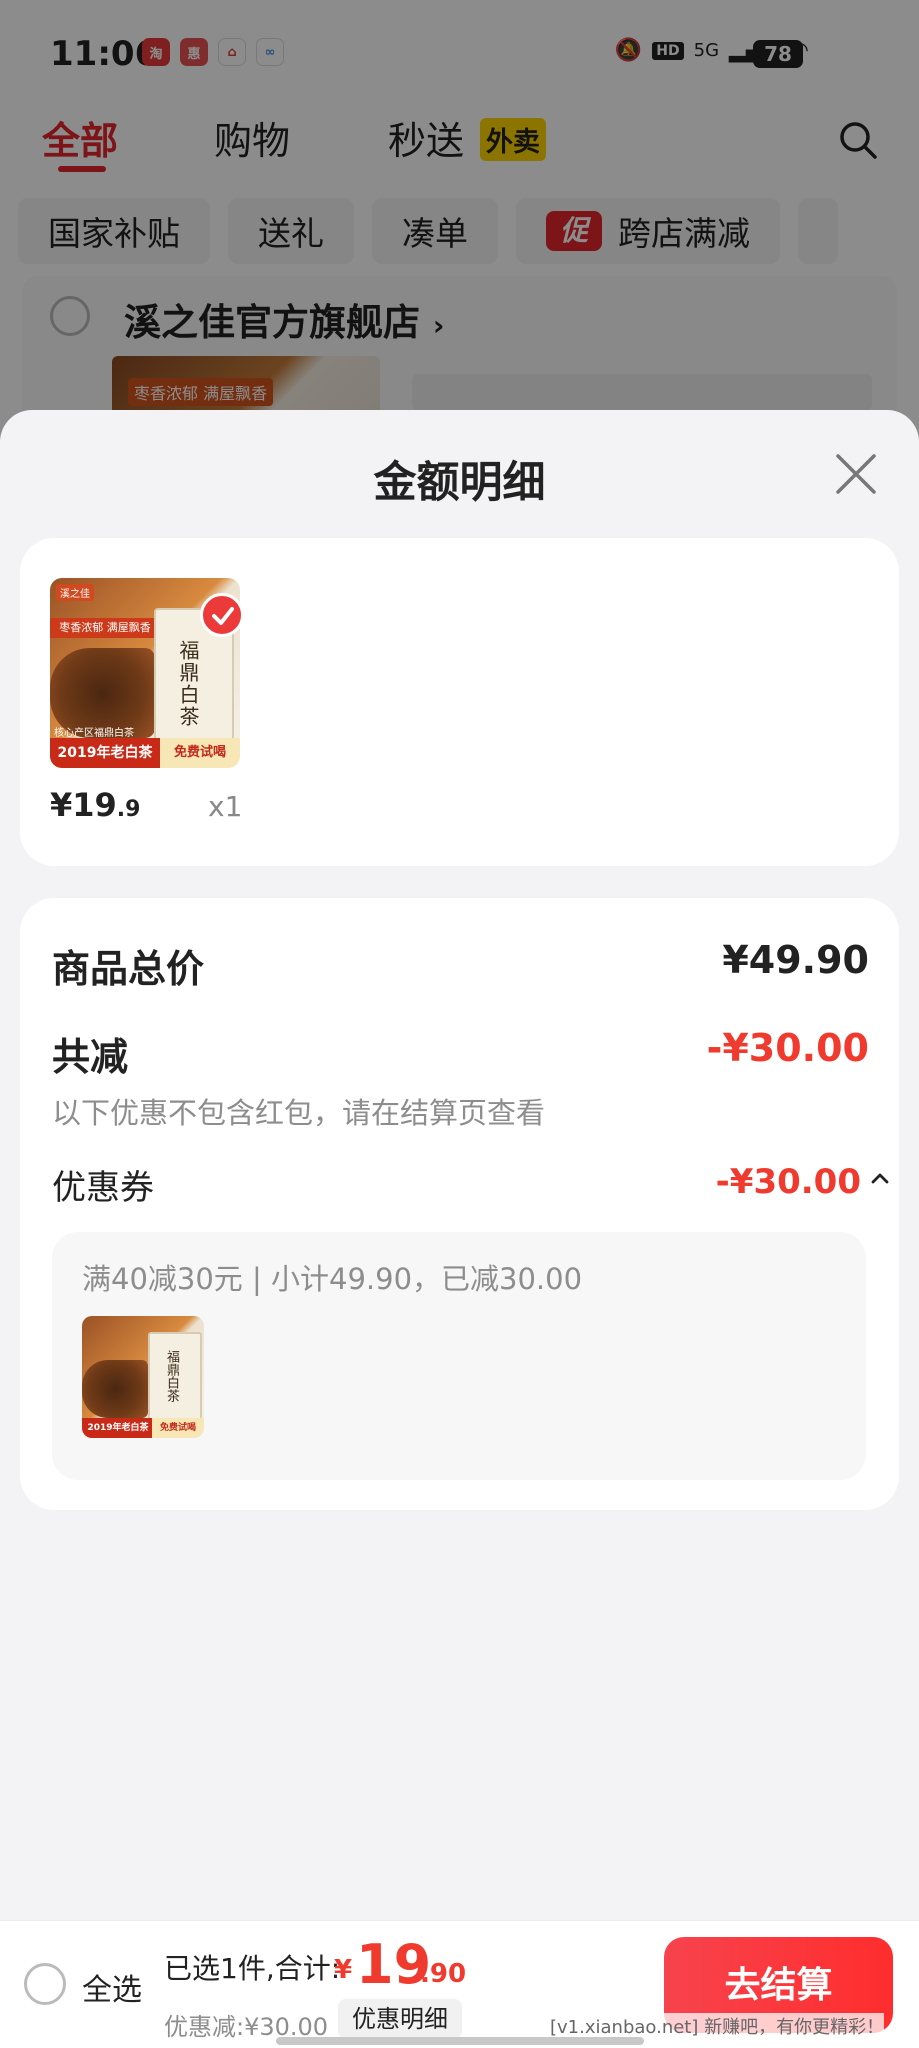 The height and width of the screenshot is (2048, 919). I want to click on tea-leaves-graphic, so click(115, 1389).